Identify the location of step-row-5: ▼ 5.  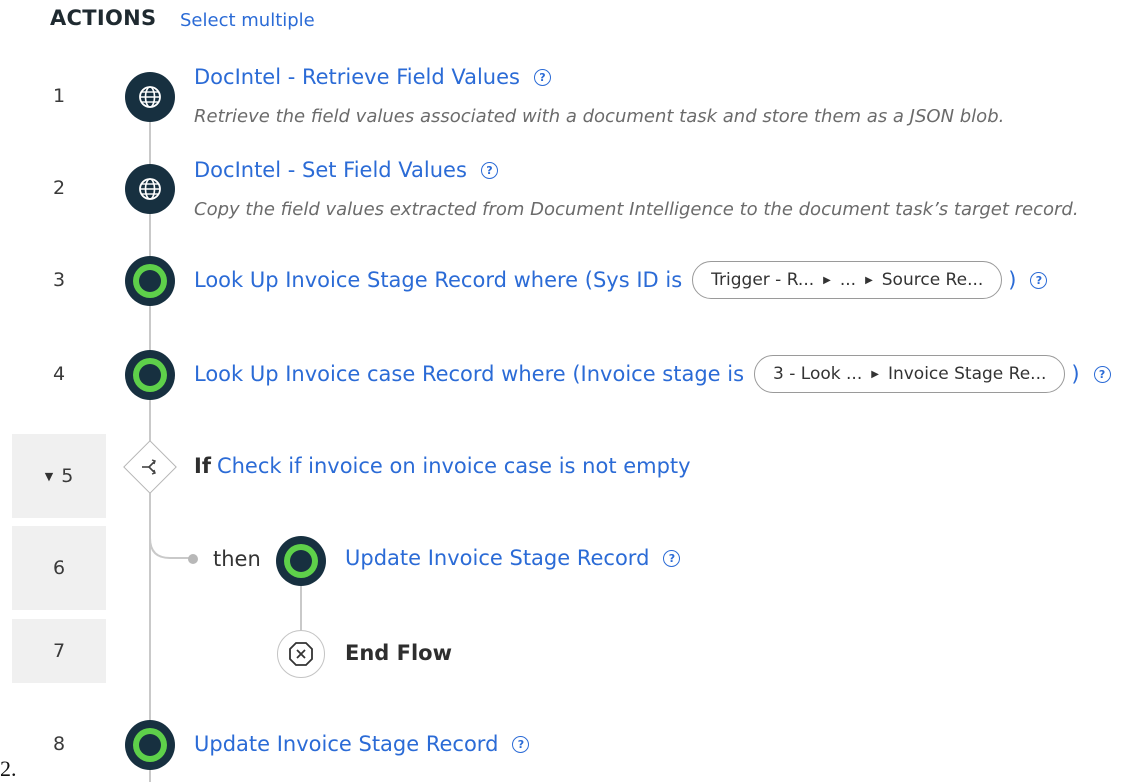
(59, 476).